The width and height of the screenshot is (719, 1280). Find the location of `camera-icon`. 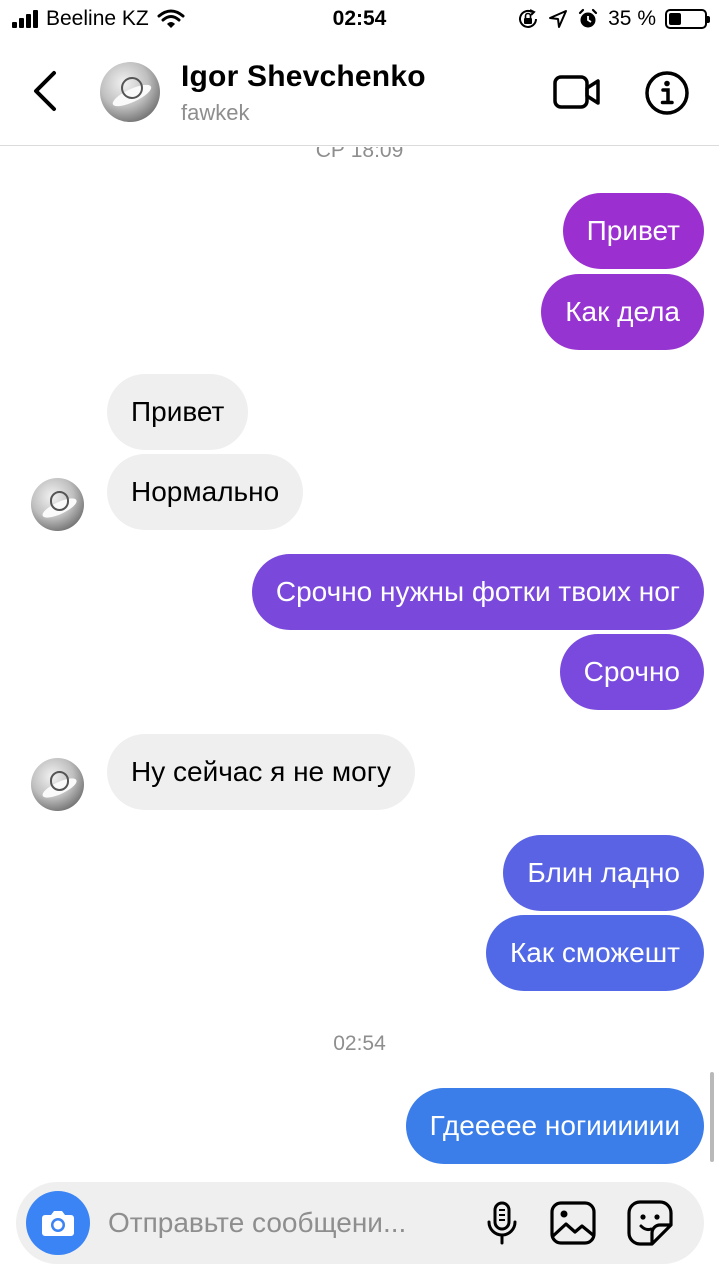

camera-icon is located at coordinates (58, 1223).